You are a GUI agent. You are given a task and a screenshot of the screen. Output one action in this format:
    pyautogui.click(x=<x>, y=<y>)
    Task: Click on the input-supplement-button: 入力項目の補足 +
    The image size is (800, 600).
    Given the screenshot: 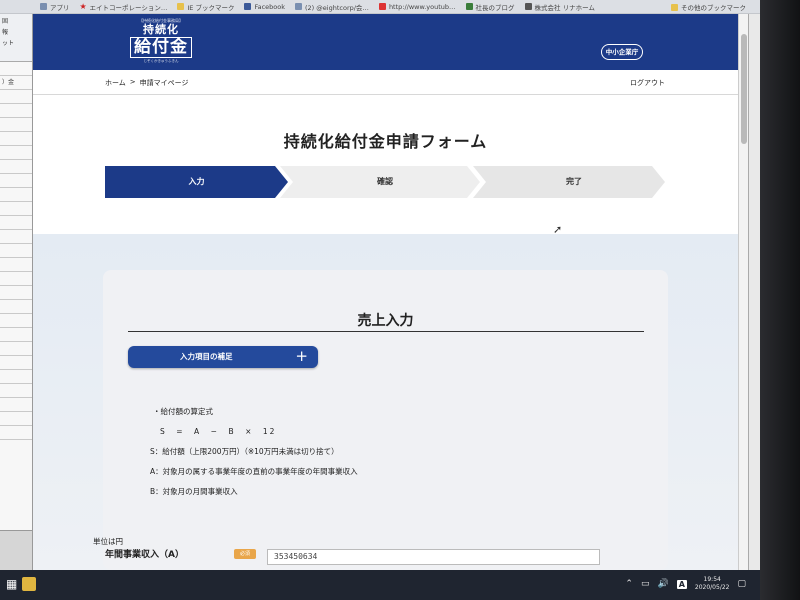 What is the action you would take?
    pyautogui.click(x=223, y=357)
    